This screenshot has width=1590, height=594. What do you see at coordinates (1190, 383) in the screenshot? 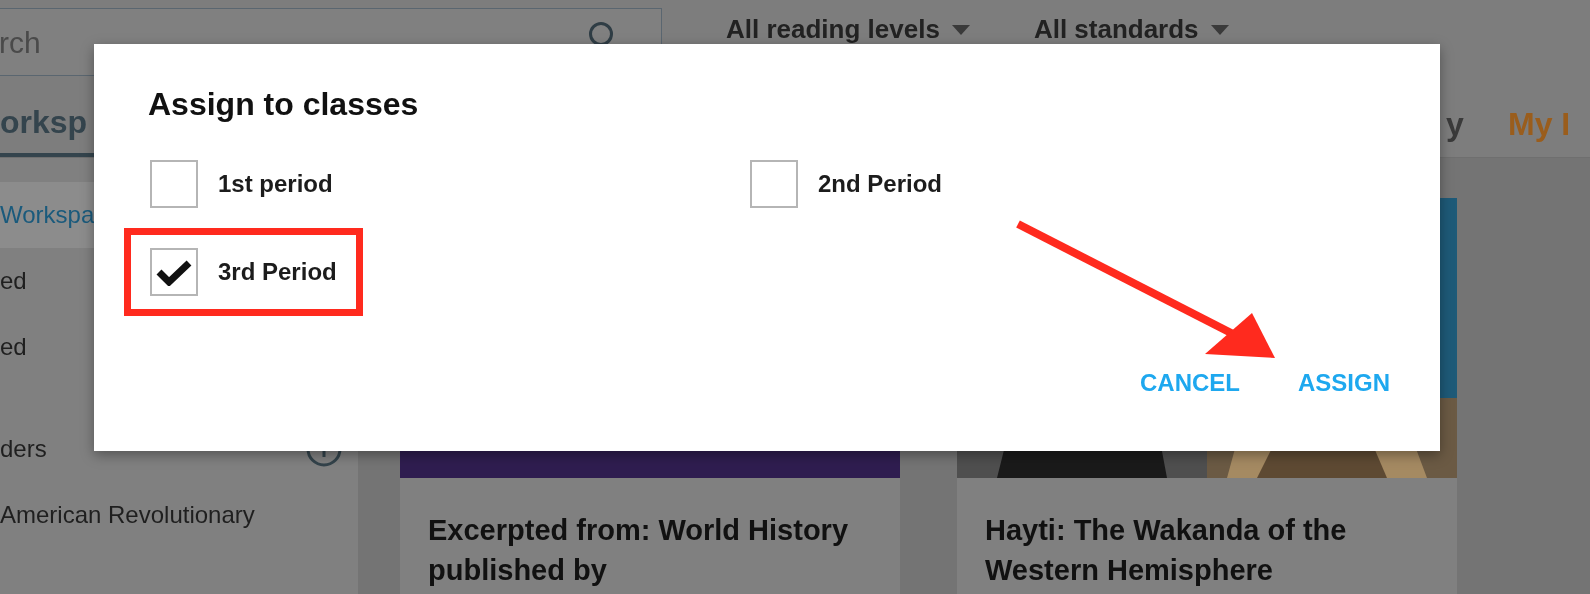
I see `dialog-button: CANCEL` at bounding box center [1190, 383].